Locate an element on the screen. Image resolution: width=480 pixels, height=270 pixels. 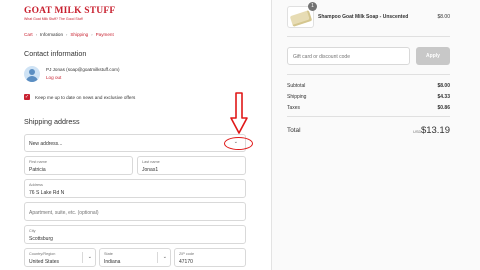
address-value: 76 S Lake Rd N is located at coordinates (47, 193).